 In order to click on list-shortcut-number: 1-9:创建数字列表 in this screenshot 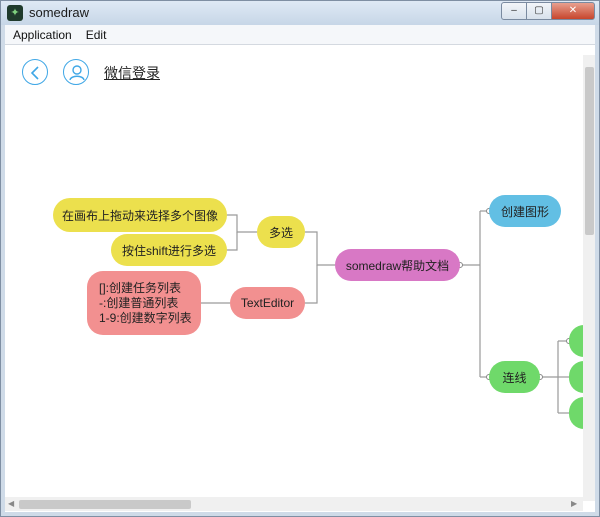, I will do `click(145, 317)`.